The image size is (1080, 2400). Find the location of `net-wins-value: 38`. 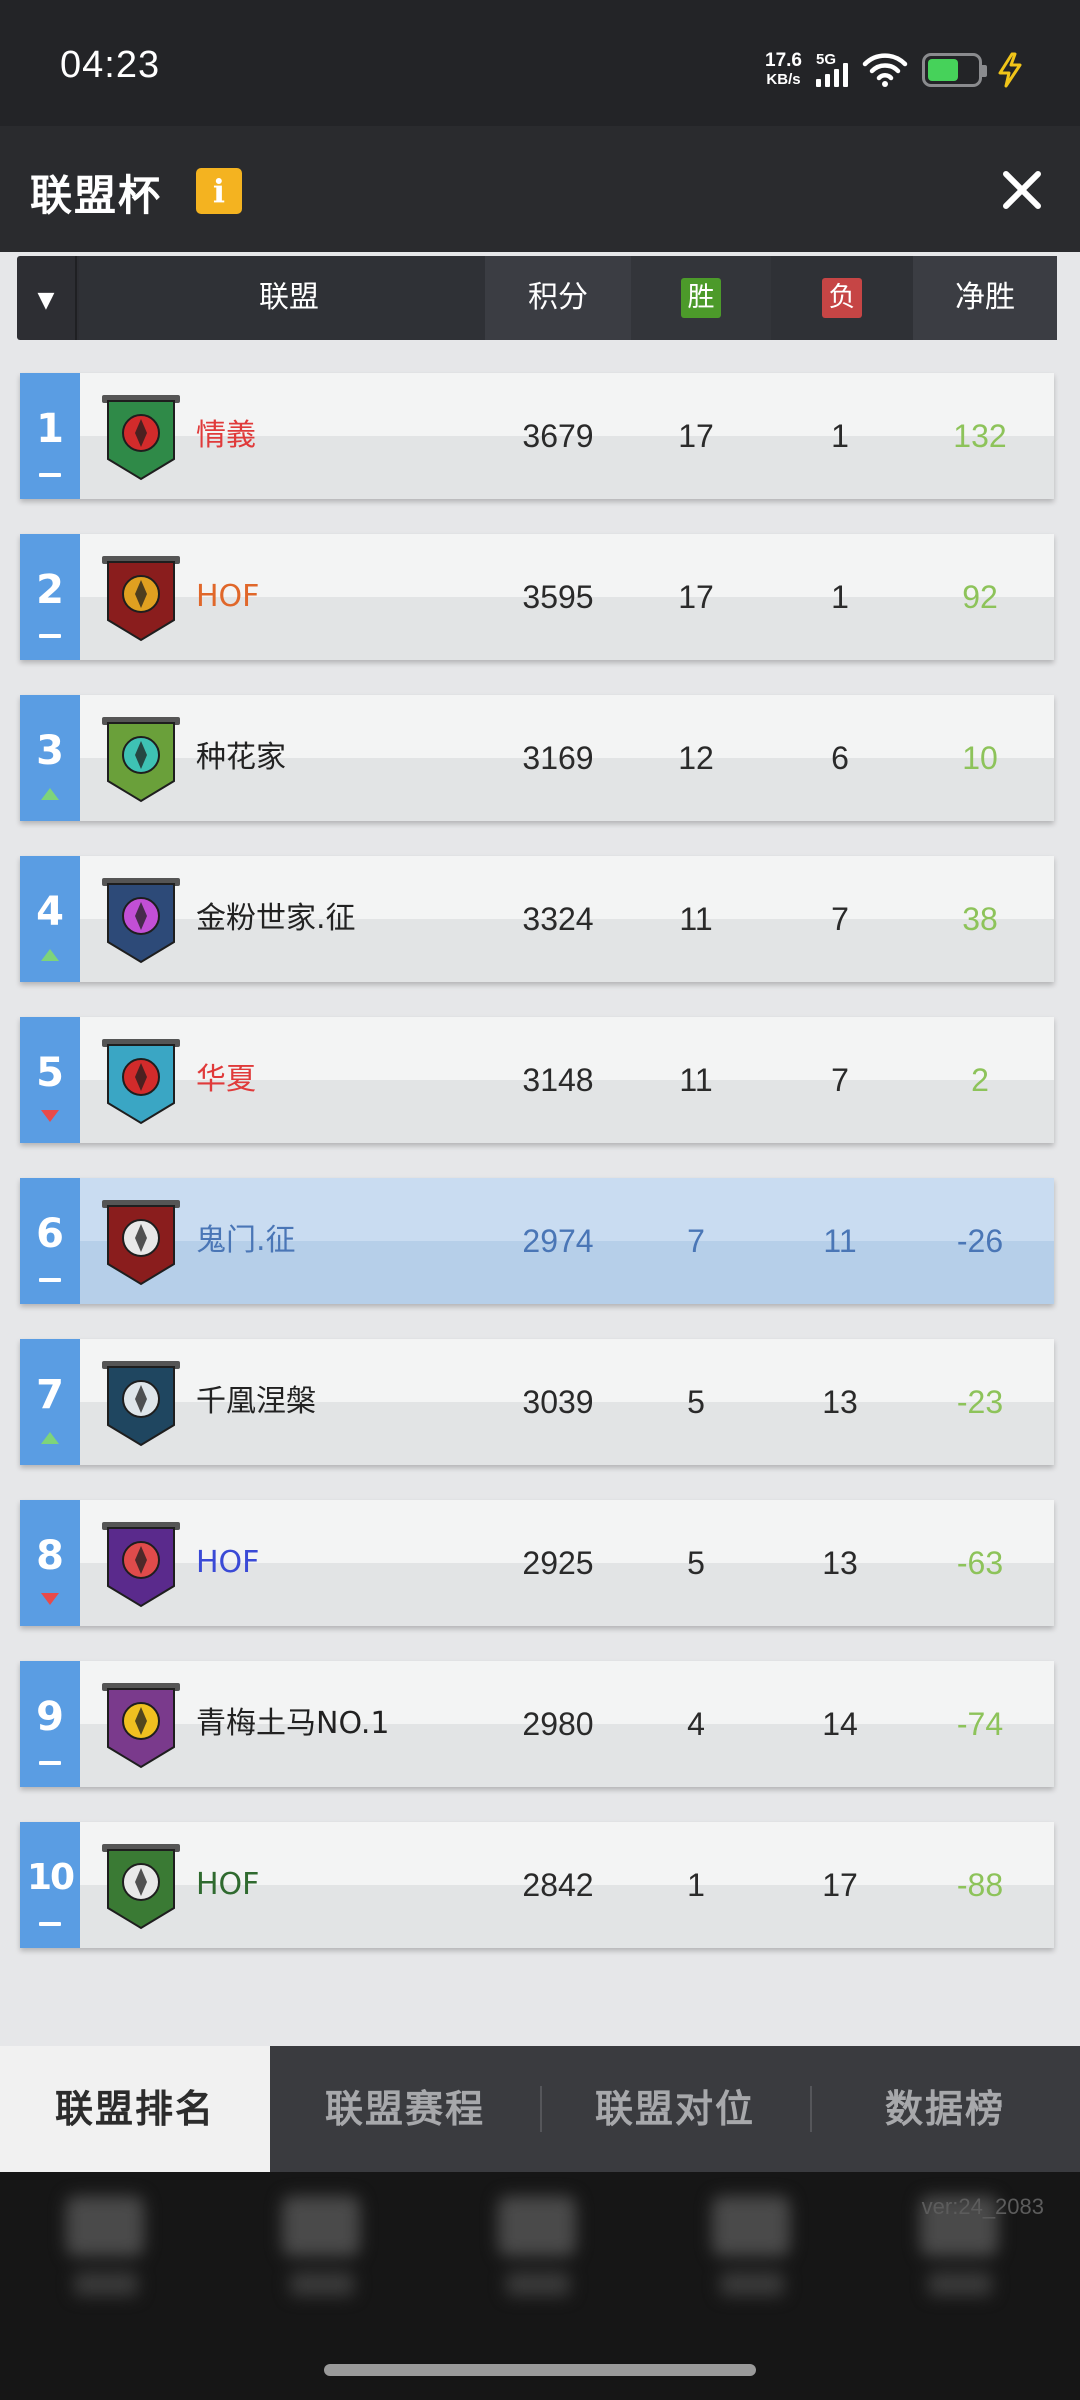

net-wins-value: 38 is located at coordinates (980, 919).